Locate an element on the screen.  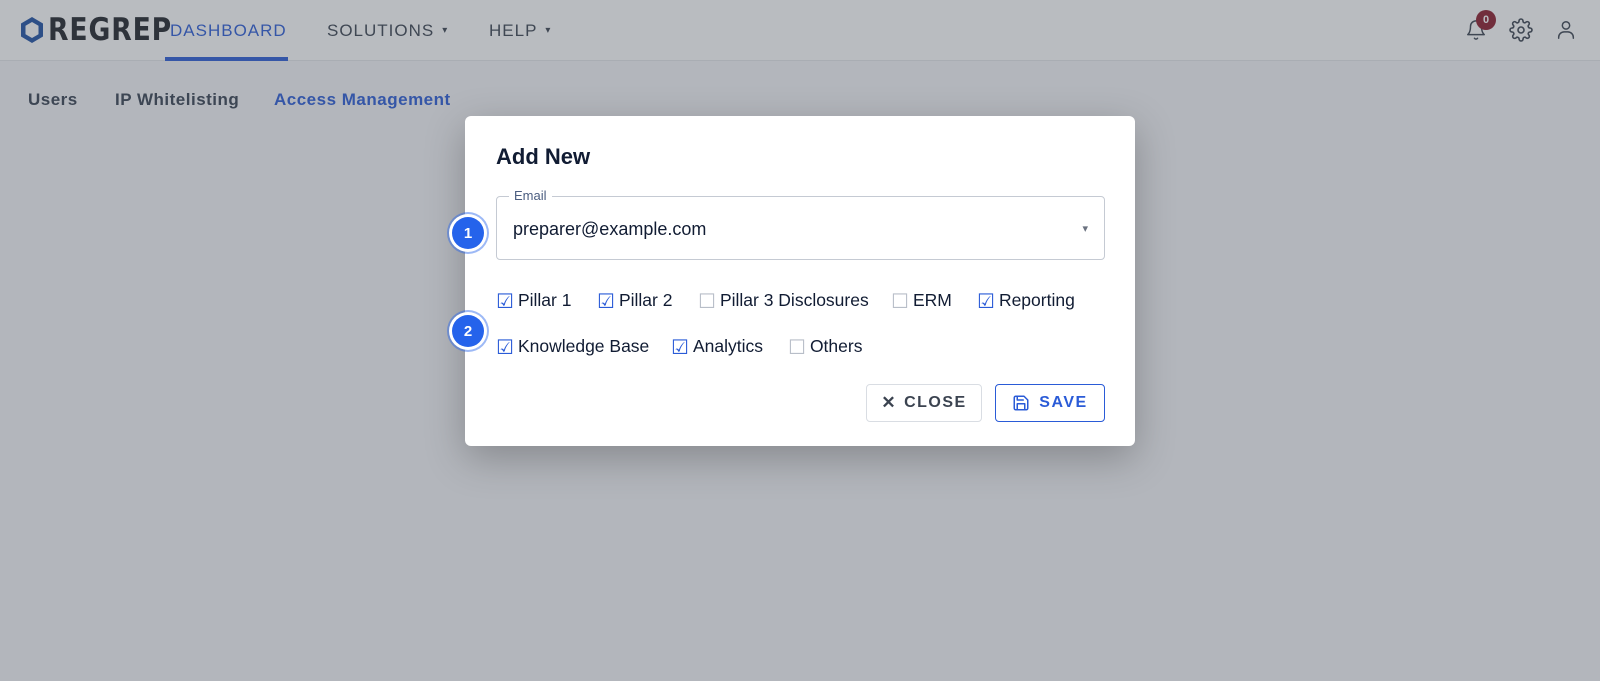
checkbox-label: Pillar 3 Disclosures is located at coordinates (794, 300).